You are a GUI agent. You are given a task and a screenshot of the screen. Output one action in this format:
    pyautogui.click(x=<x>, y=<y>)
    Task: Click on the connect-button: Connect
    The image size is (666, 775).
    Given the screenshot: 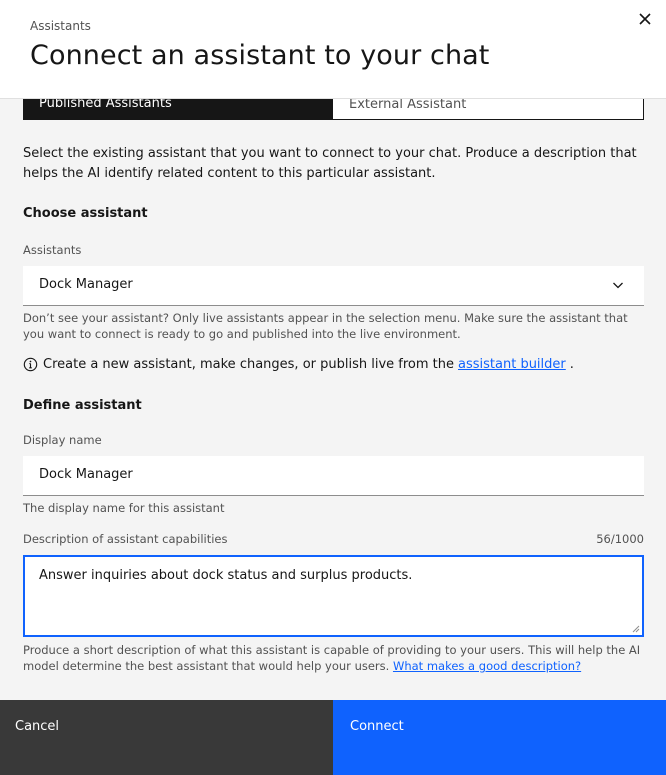 What is the action you would take?
    pyautogui.click(x=499, y=737)
    